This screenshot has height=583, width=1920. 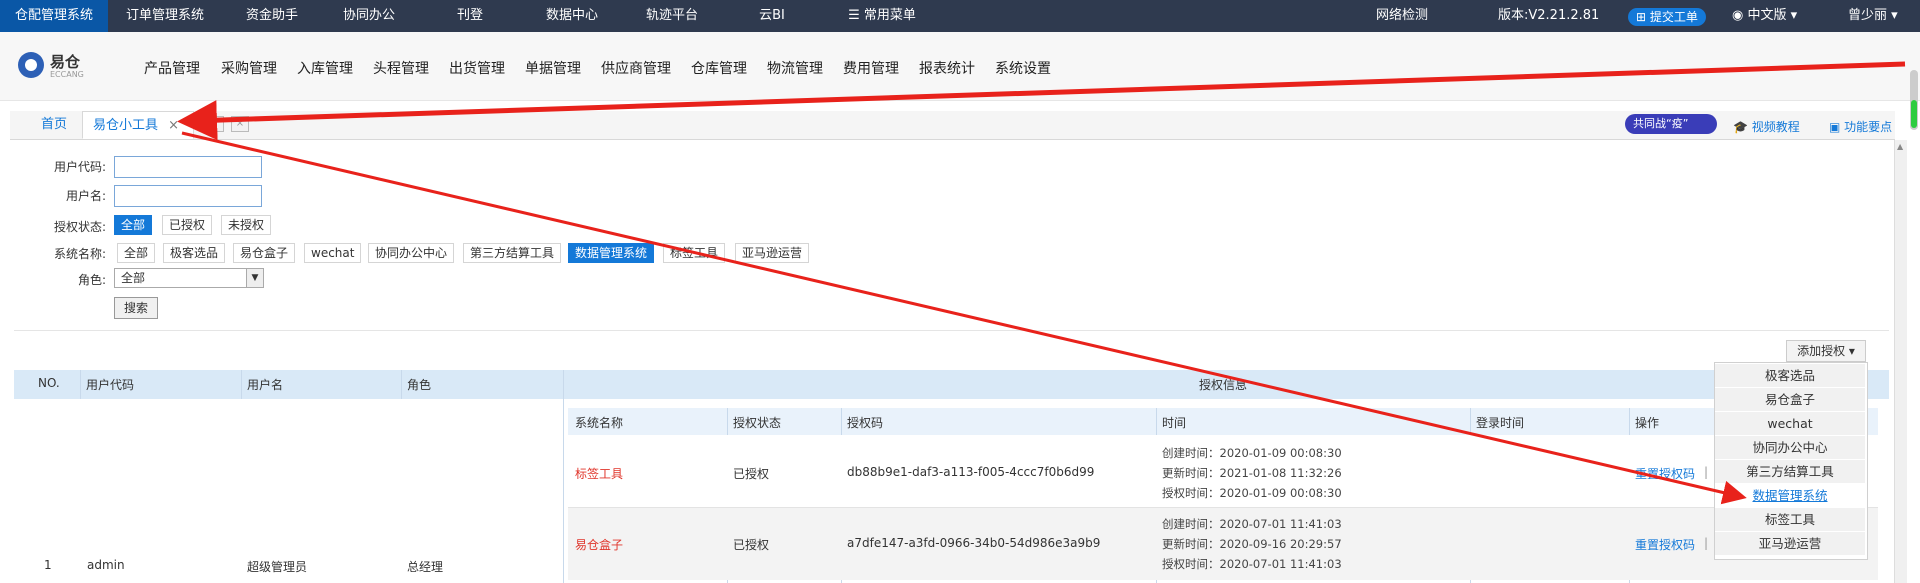 What do you see at coordinates (1041, 101) in the screenshot?
I see `arrow-to-tools-tab` at bounding box center [1041, 101].